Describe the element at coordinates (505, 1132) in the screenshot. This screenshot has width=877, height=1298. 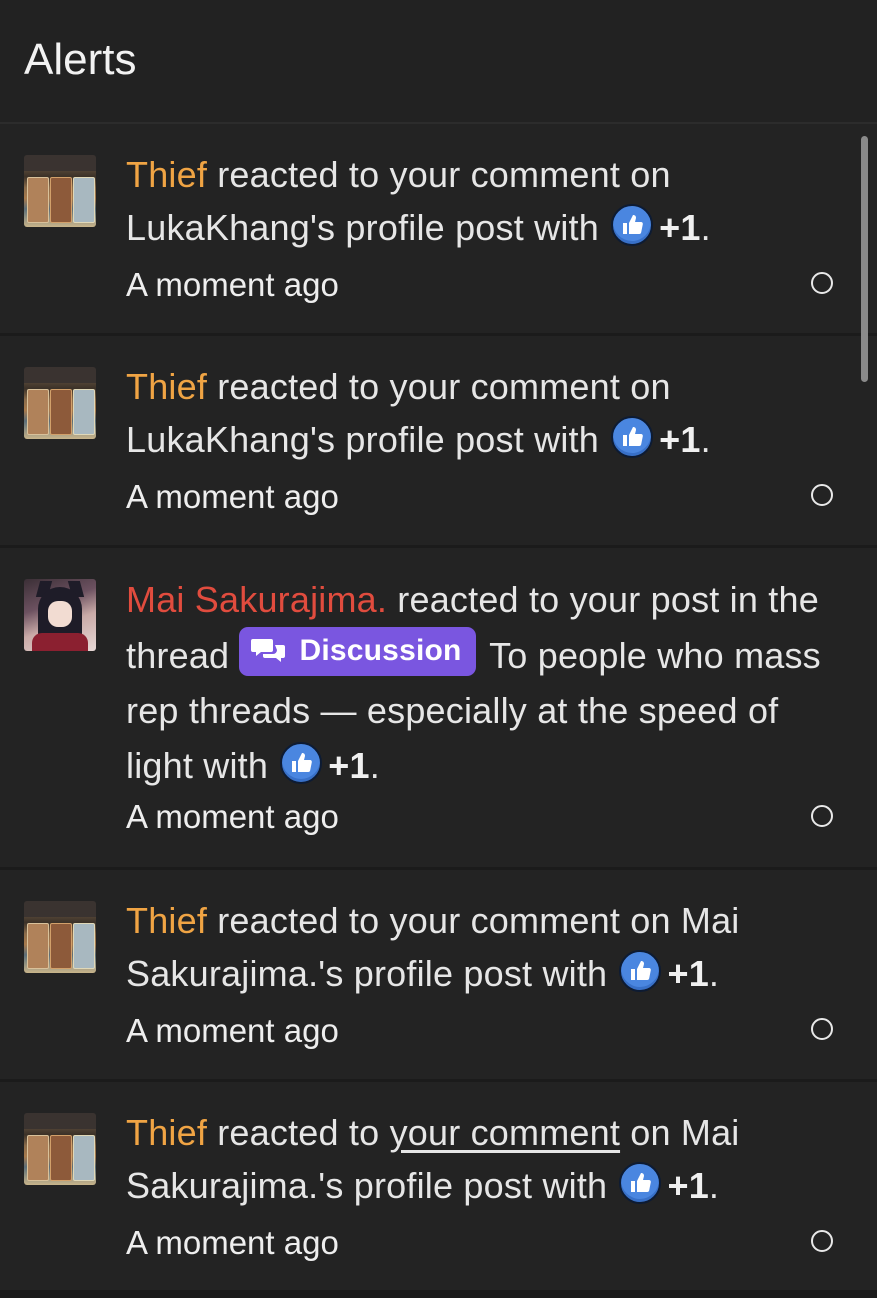
I see `comment-link: your comment` at that location.